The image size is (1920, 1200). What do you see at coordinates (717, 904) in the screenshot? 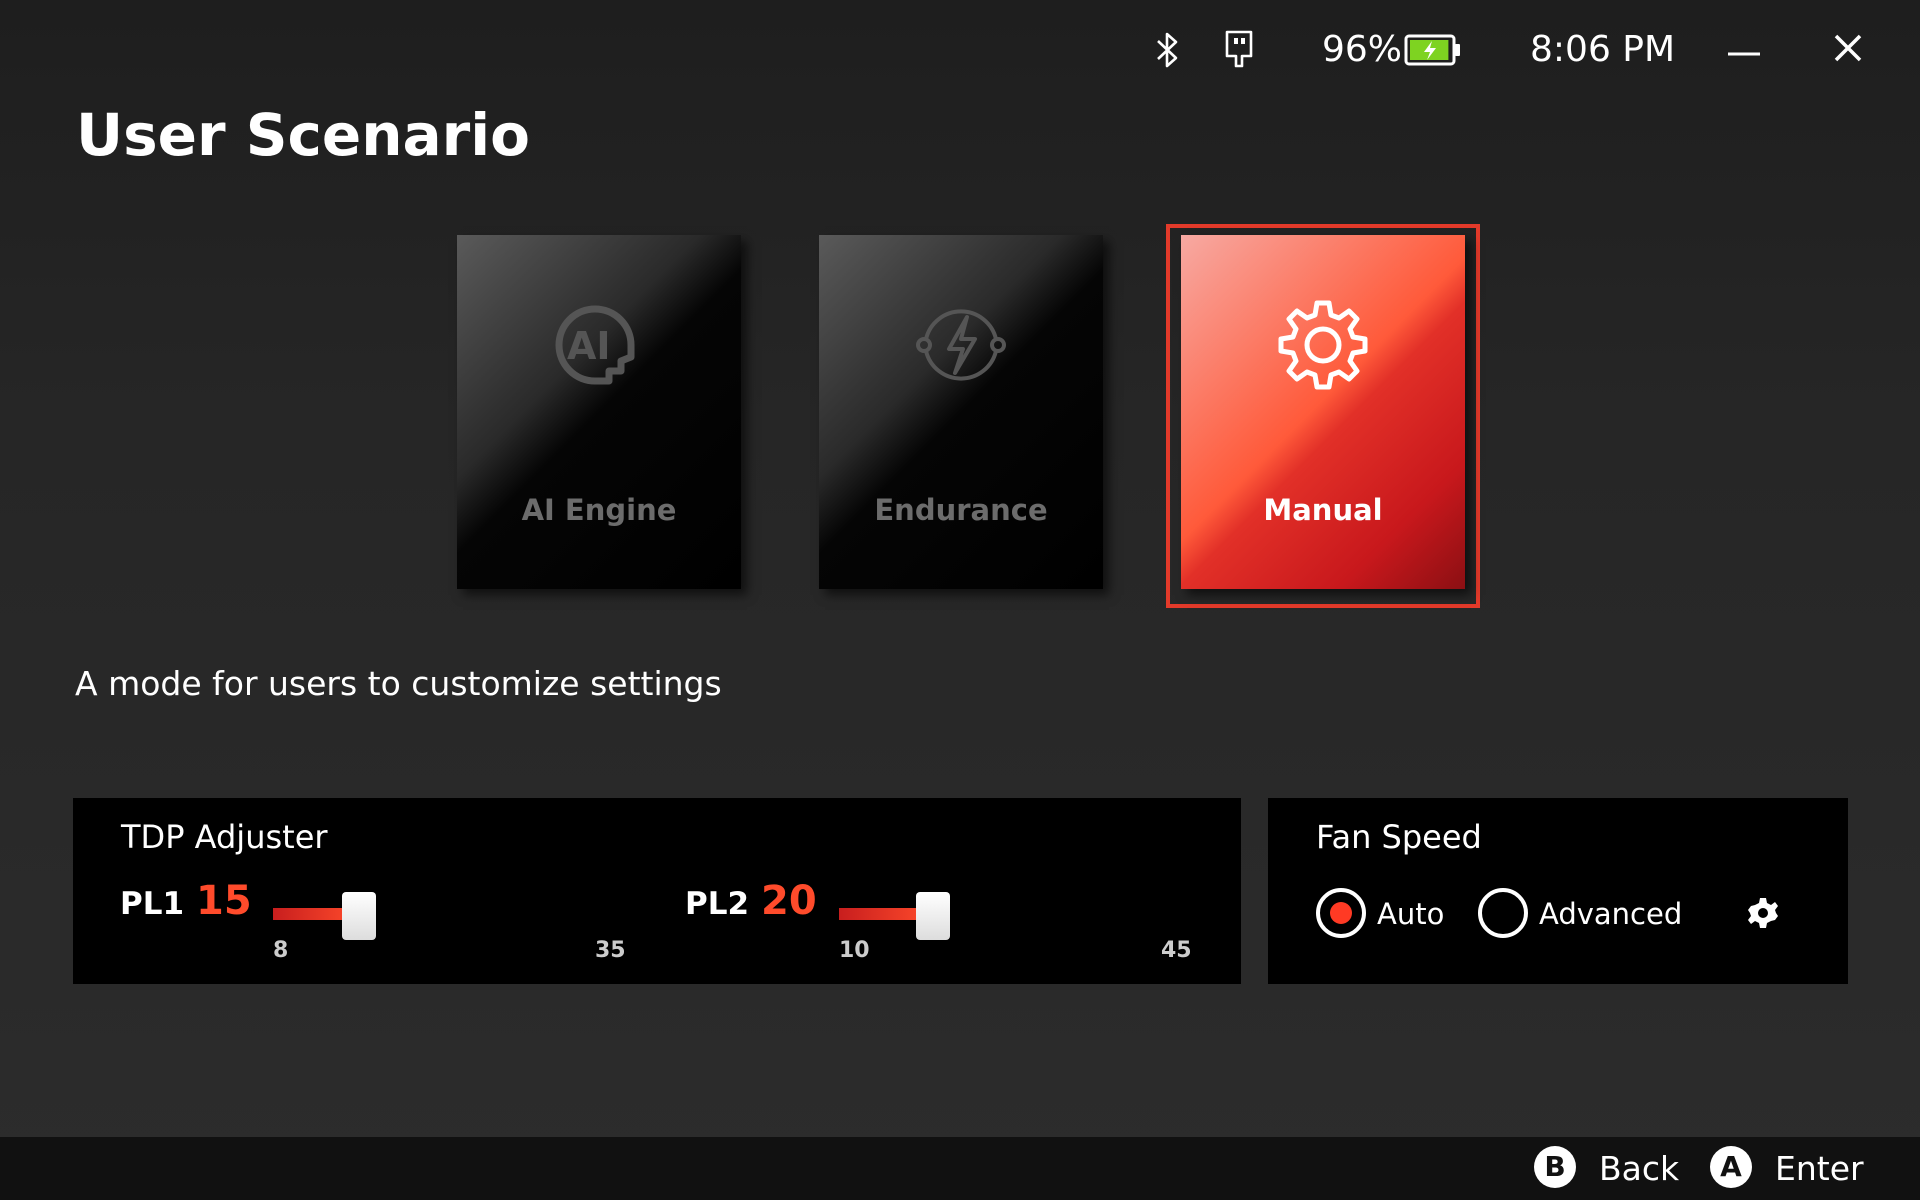
I see `pl2-label: PL2` at bounding box center [717, 904].